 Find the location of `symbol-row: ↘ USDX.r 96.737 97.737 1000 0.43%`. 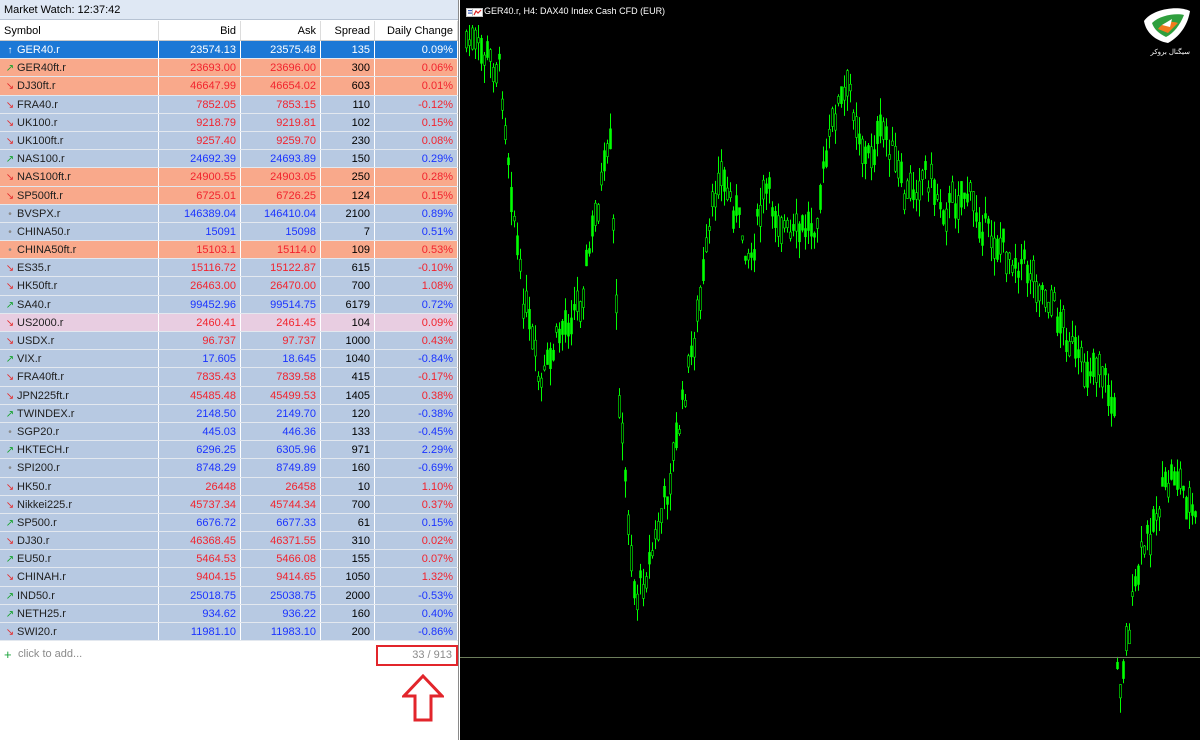

symbol-row: ↘ USDX.r 96.737 97.737 1000 0.43% is located at coordinates (229, 341).